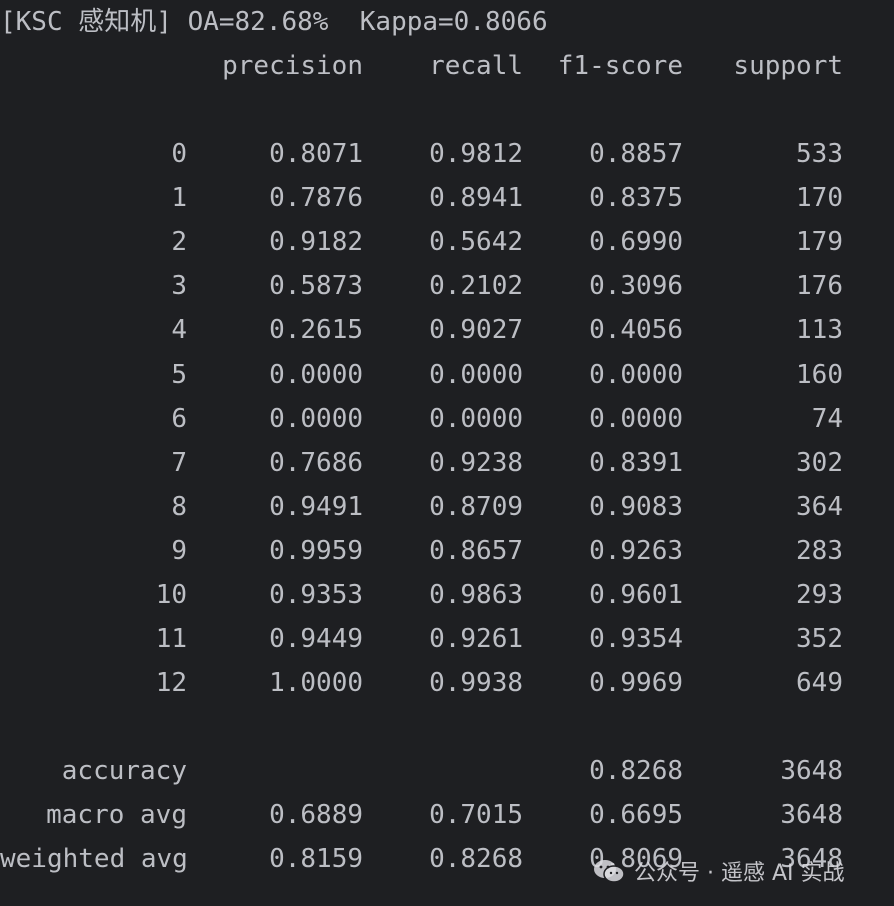  What do you see at coordinates (476, 198) in the screenshot?
I see `recall-value: 0.8941` at bounding box center [476, 198].